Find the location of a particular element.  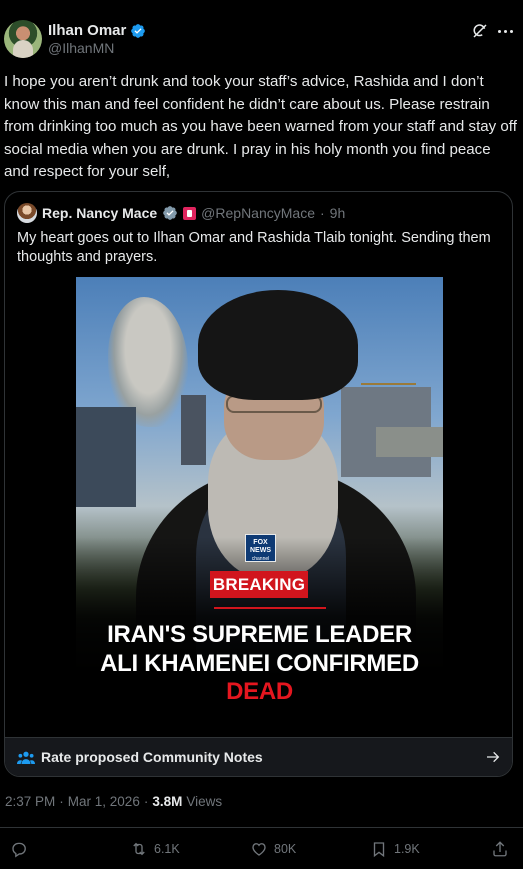

reply-icon is located at coordinates (19, 850).